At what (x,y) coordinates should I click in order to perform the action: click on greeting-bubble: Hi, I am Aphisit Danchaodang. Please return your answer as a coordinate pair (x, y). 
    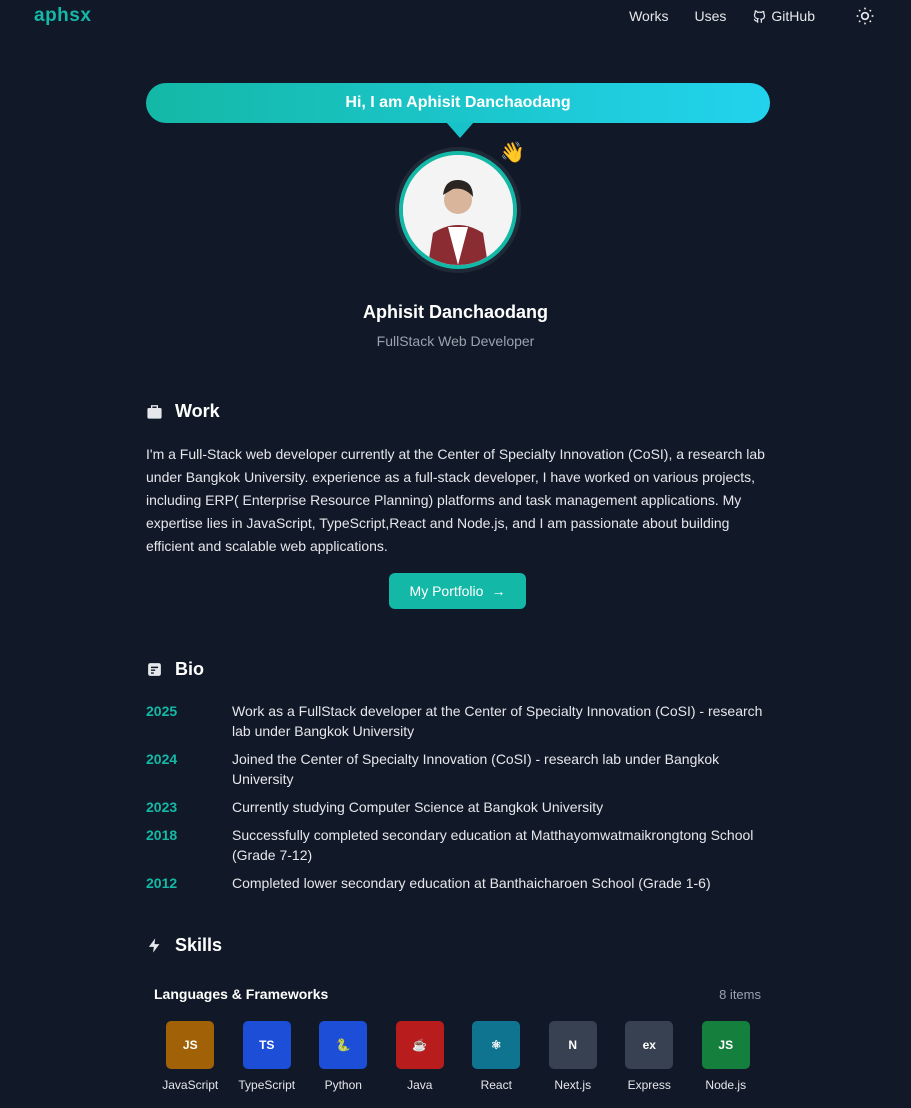
    Looking at the image, I should click on (458, 103).